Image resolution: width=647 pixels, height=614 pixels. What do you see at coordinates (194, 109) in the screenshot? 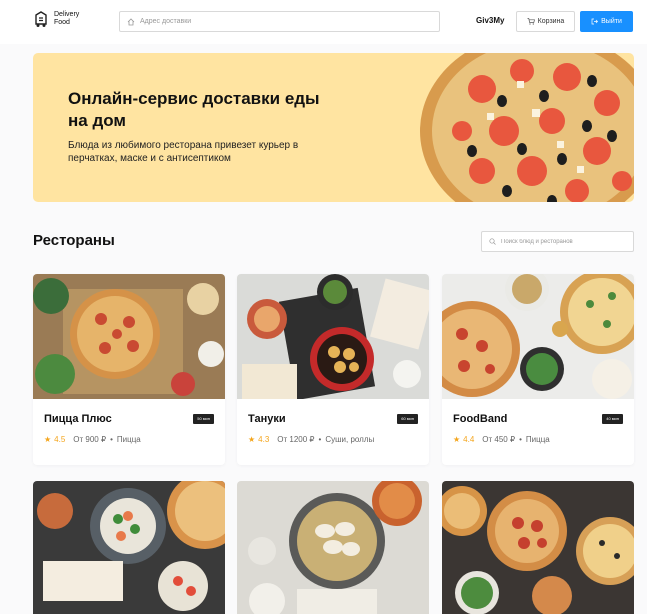
I see `promo-title: Онлайн-сервис доставки еды на дом` at bounding box center [194, 109].